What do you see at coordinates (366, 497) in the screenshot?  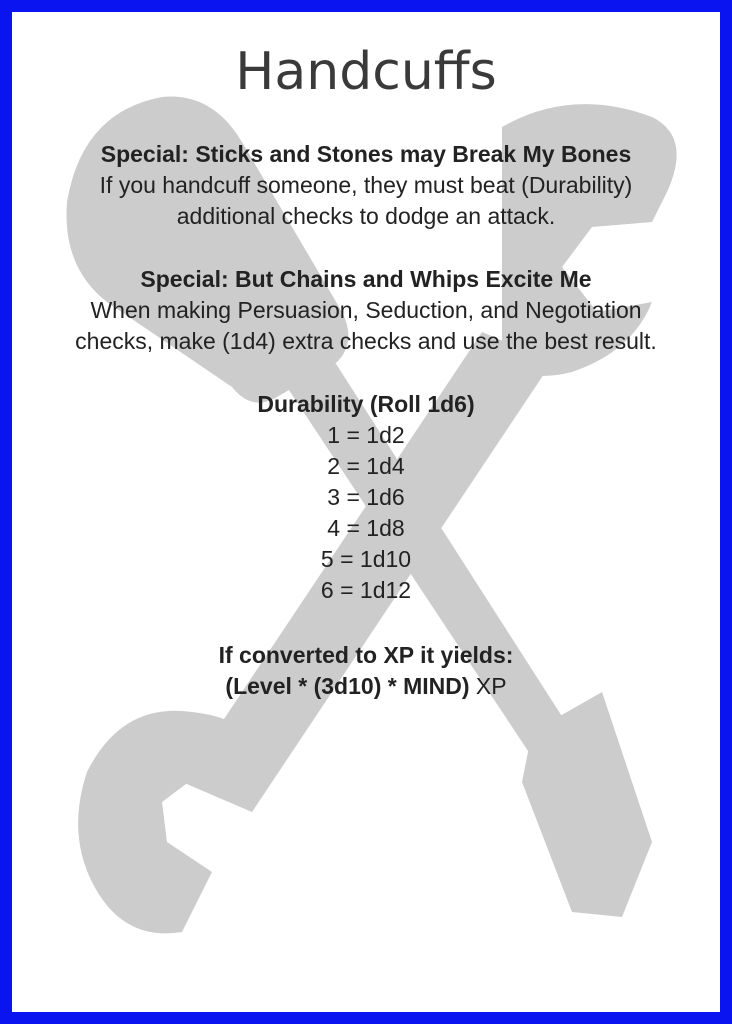 I see `durability-row: 3 = 1d6` at bounding box center [366, 497].